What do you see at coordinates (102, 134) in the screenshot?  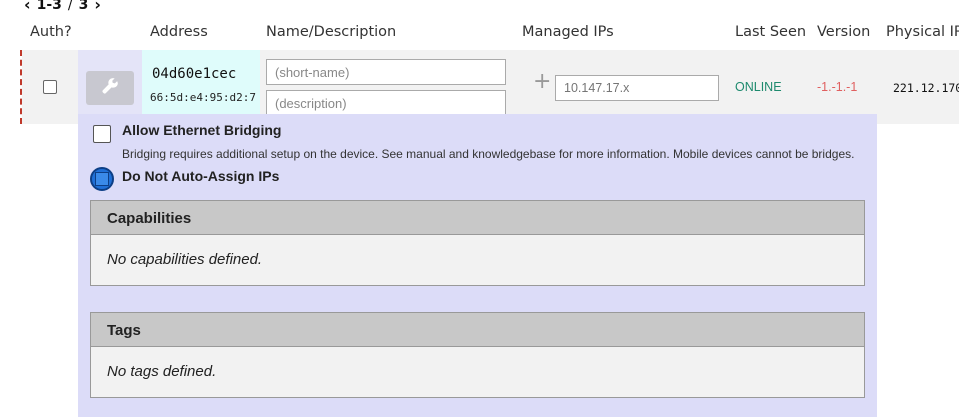 I see `allow-bridging-checkbox` at bounding box center [102, 134].